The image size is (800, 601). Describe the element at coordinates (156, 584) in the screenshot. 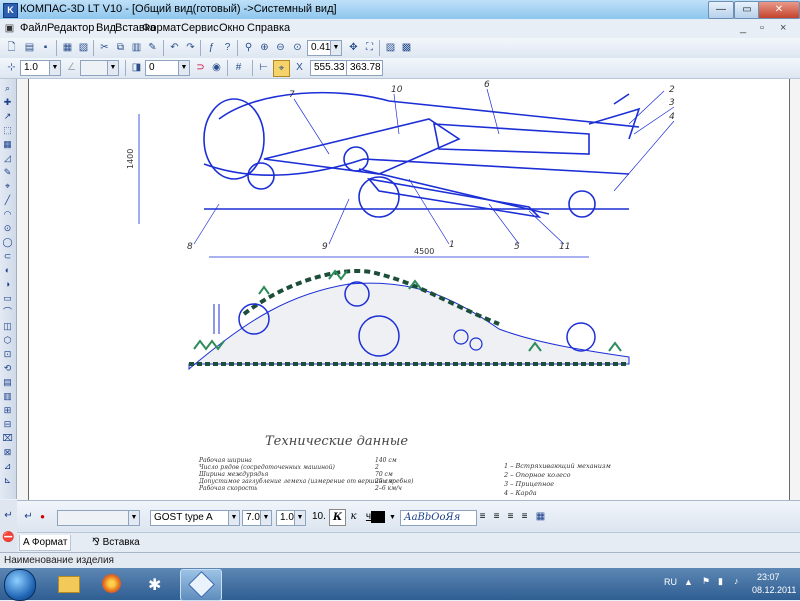

I see `app-taskbar-button: ✱` at that location.